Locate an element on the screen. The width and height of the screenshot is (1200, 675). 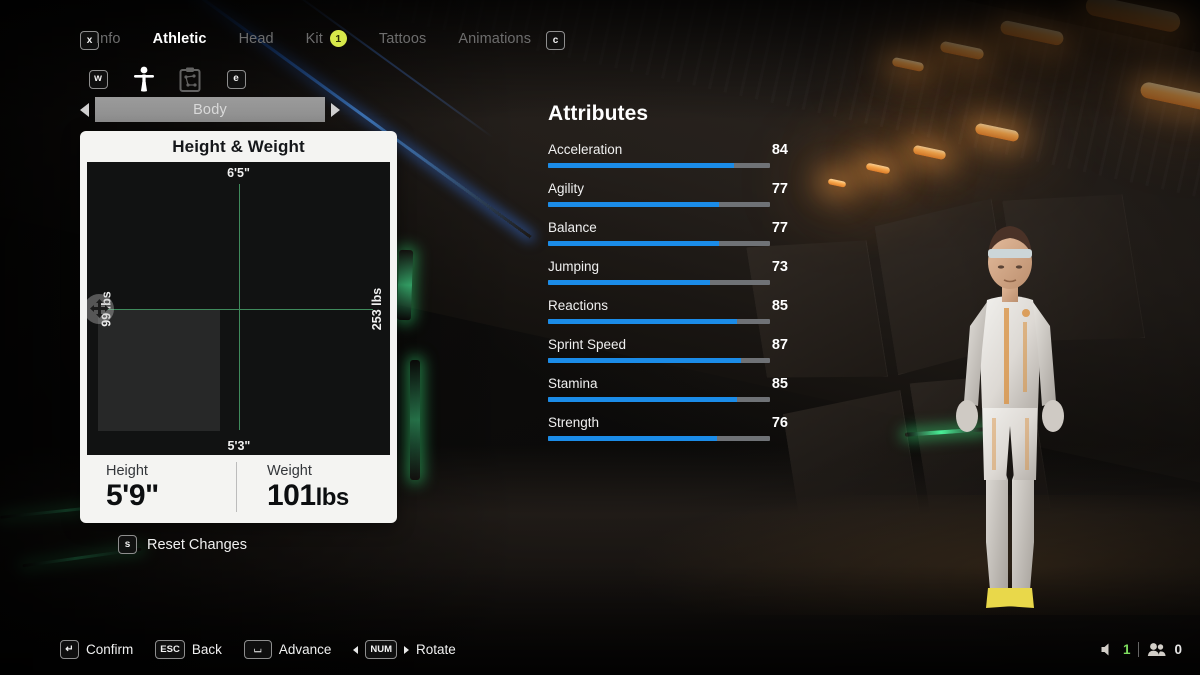
attribute-value: 77 is located at coordinates (779, 228).